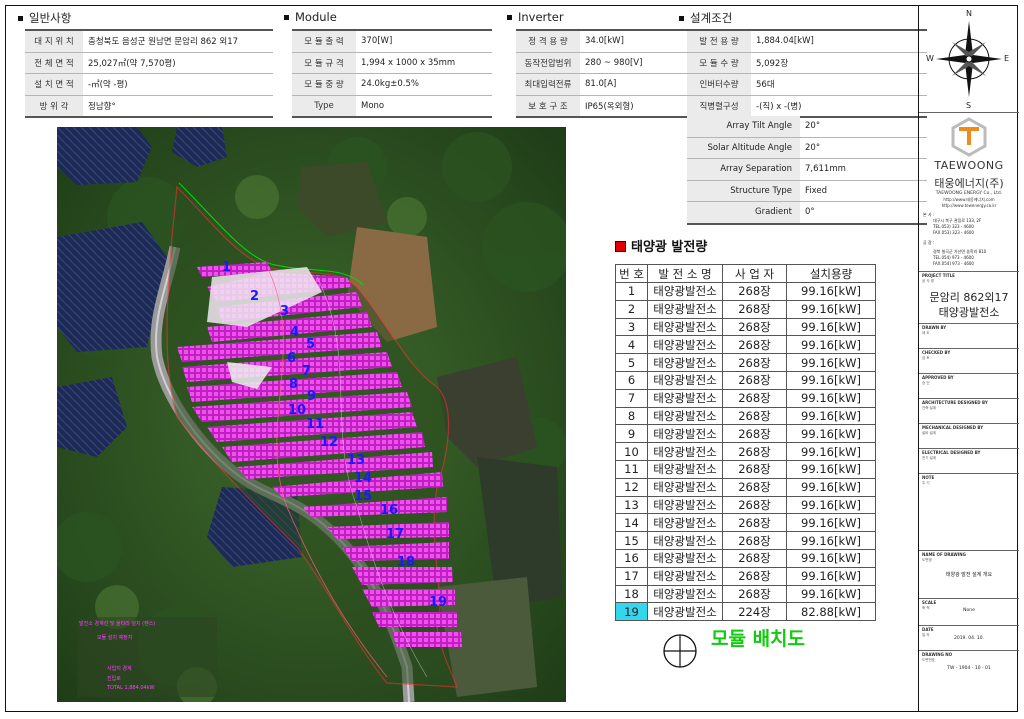 This screenshot has width=1024, height=719. Describe the element at coordinates (929, 458) in the screenshot. I see `elec-sub: 전기 설계` at that location.